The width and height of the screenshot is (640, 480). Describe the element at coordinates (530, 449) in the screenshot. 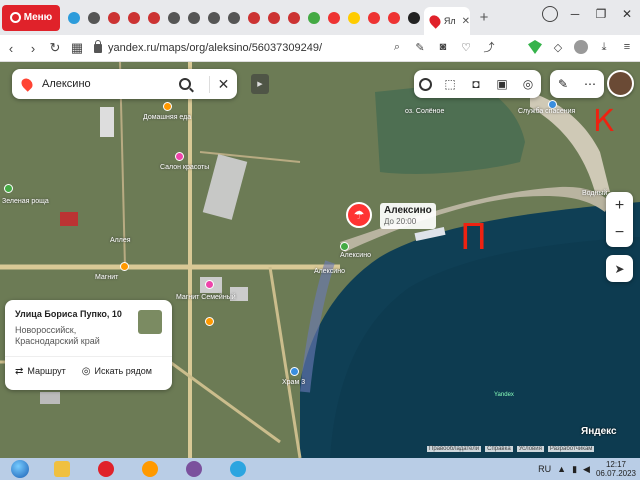

I see `attribution-link: Условия` at that location.